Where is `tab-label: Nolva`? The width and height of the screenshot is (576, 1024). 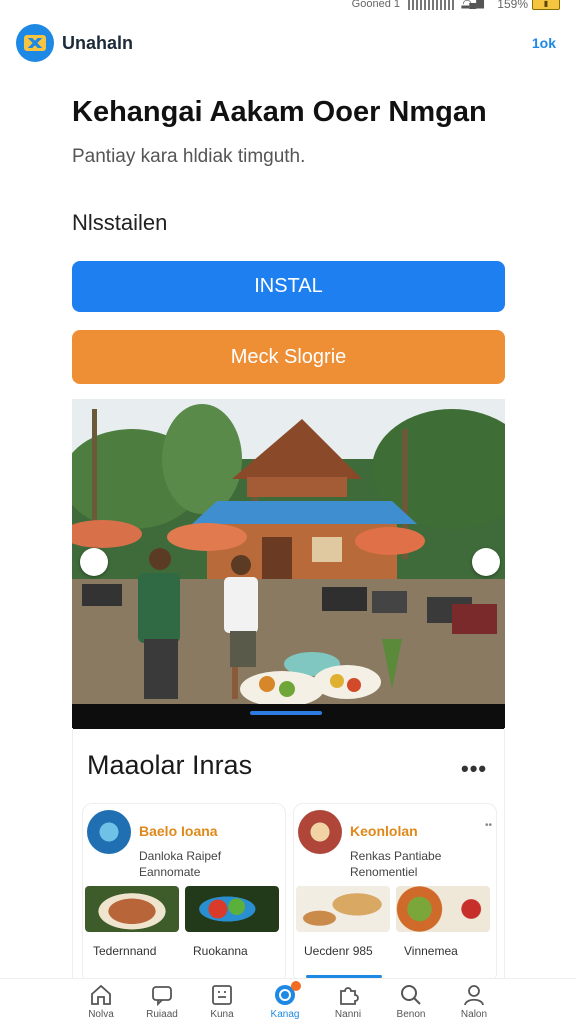
tab-label: Nolva is located at coordinates (101, 1014).